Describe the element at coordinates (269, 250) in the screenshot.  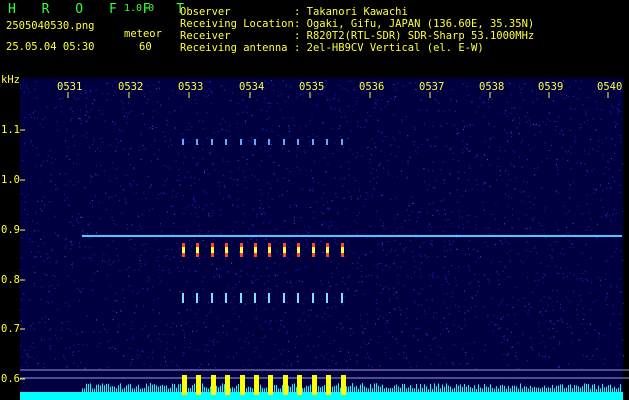
I see `echo-mid-core` at that location.